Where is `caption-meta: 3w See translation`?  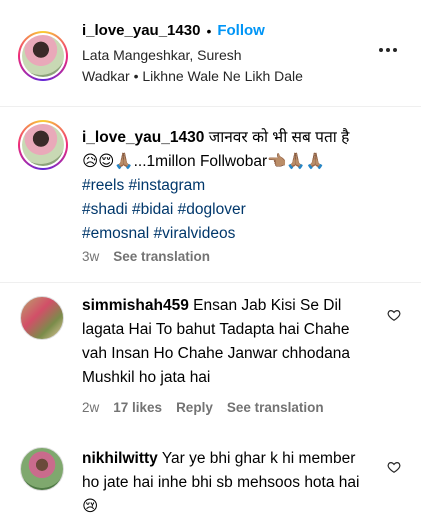
caption-meta: 3w See translation is located at coordinates (146, 256).